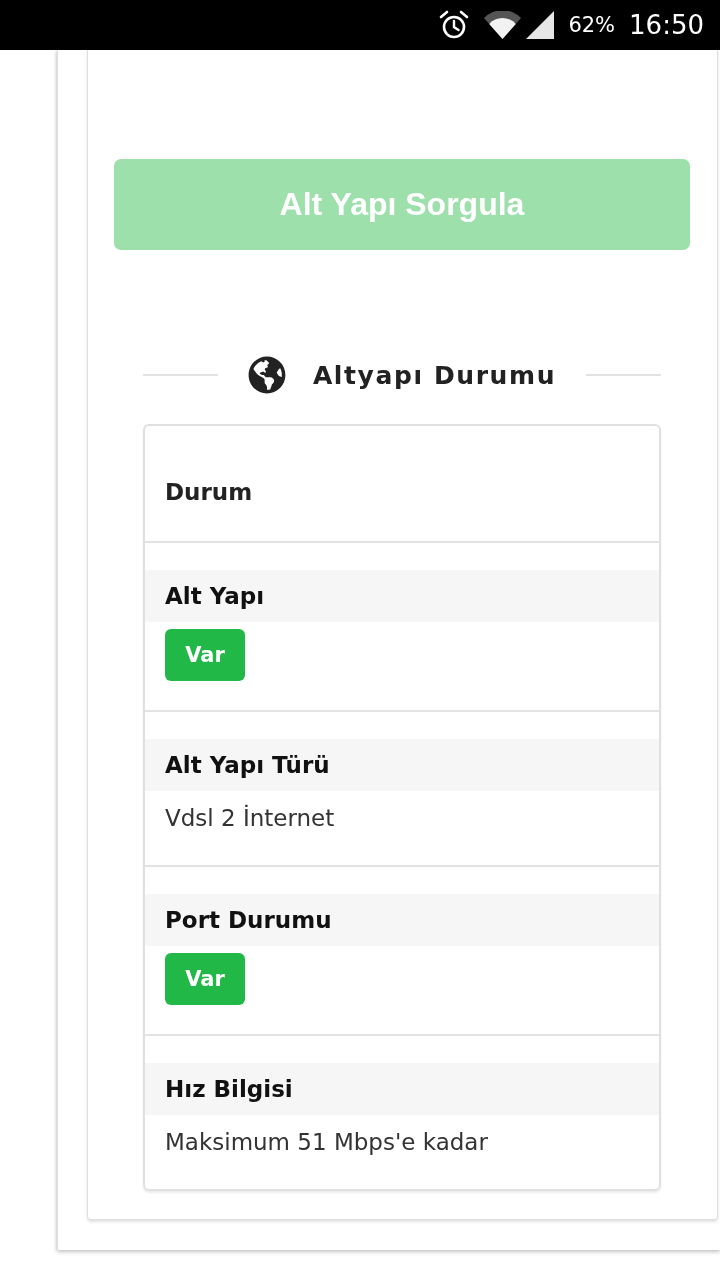 This screenshot has height=1280, width=720. I want to click on section-title: Altyapı Durumu, so click(434, 375).